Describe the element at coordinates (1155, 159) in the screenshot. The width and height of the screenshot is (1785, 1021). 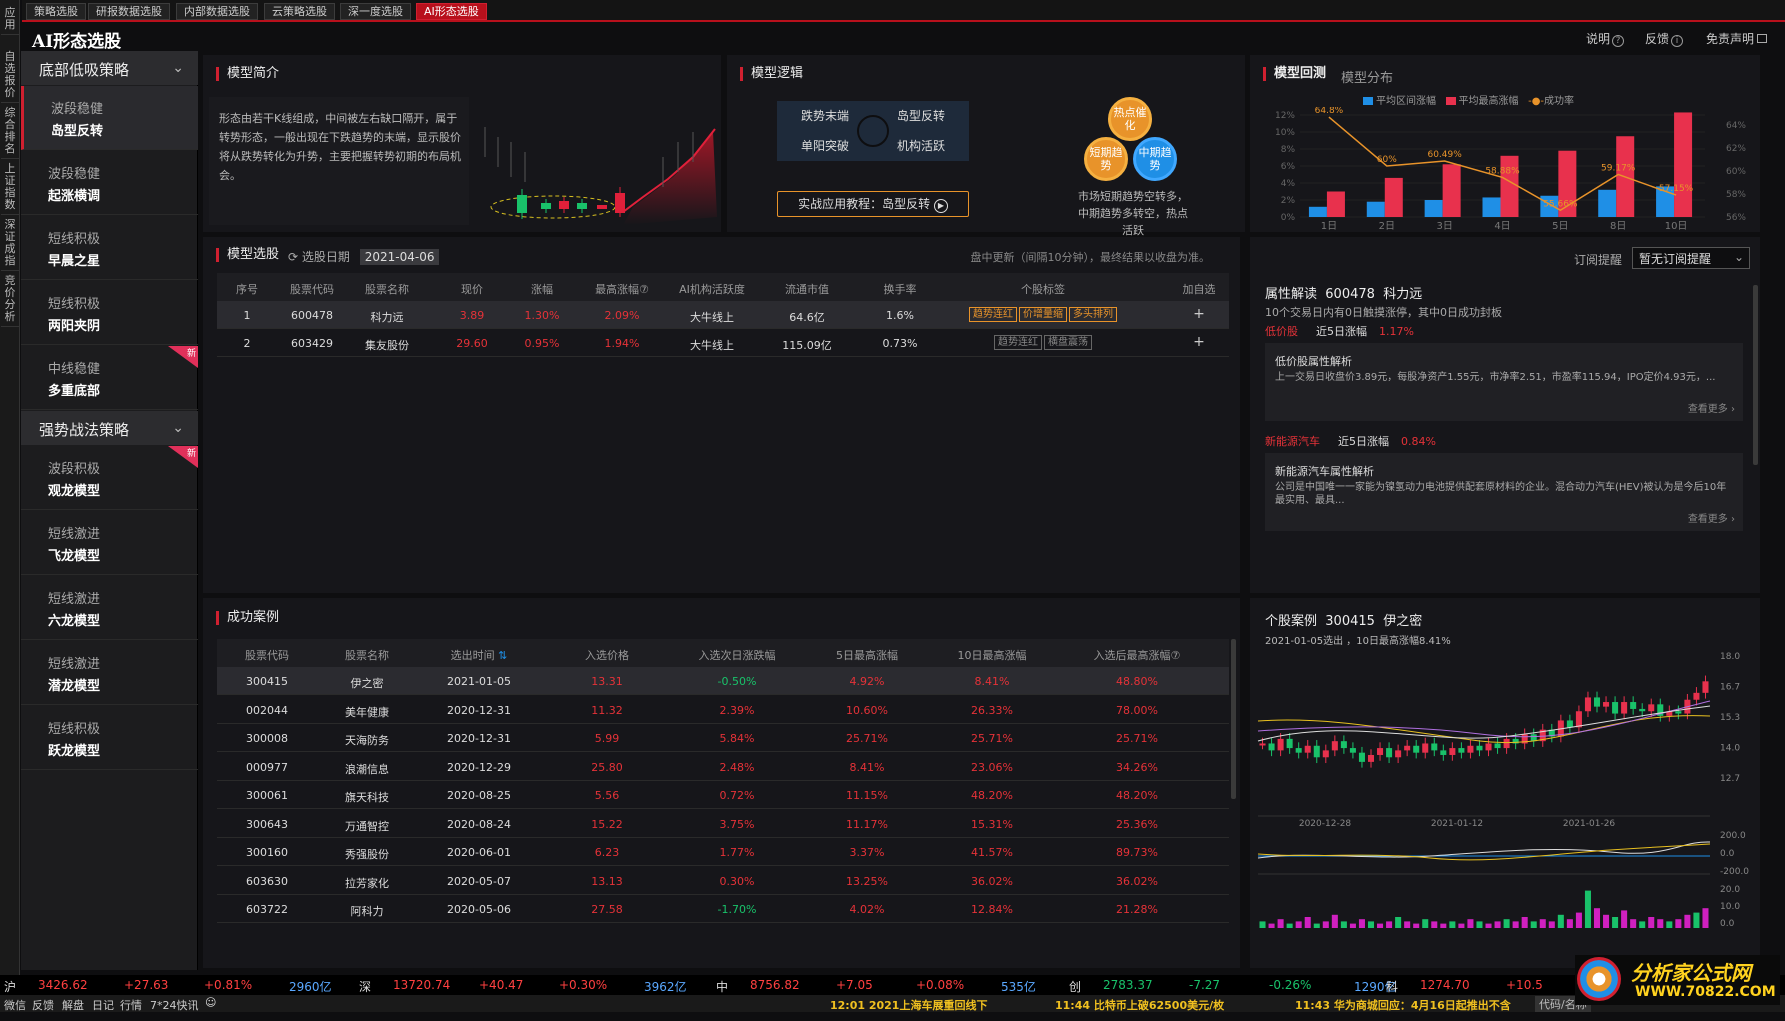
I see `bubble-mid-trend: 中期趋势` at that location.